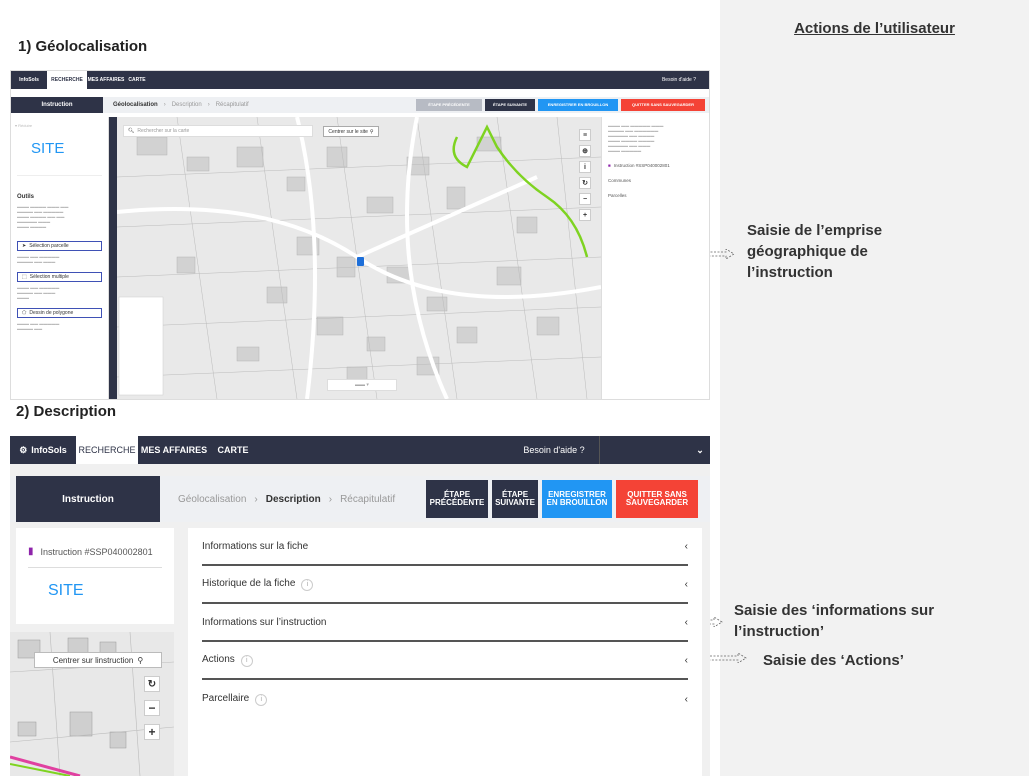  I want to click on gear-logo-icon: ⚙, so click(23, 449).